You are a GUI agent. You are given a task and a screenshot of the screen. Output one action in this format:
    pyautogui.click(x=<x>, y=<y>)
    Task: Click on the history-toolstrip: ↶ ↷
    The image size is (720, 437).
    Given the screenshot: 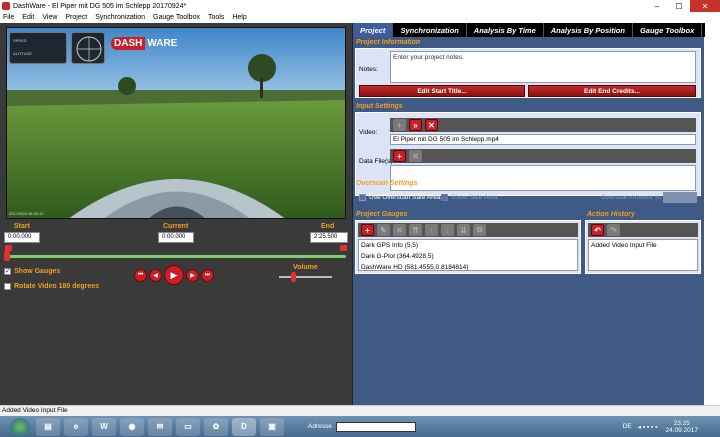 What is the action you would take?
    pyautogui.click(x=643, y=230)
    